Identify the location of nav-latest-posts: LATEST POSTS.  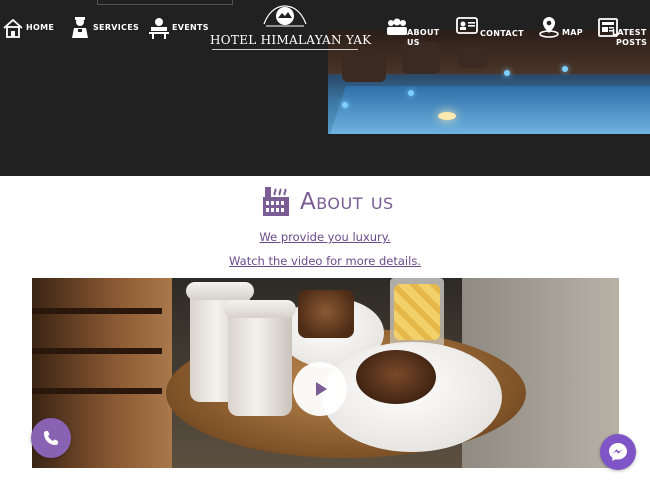
(622, 33).